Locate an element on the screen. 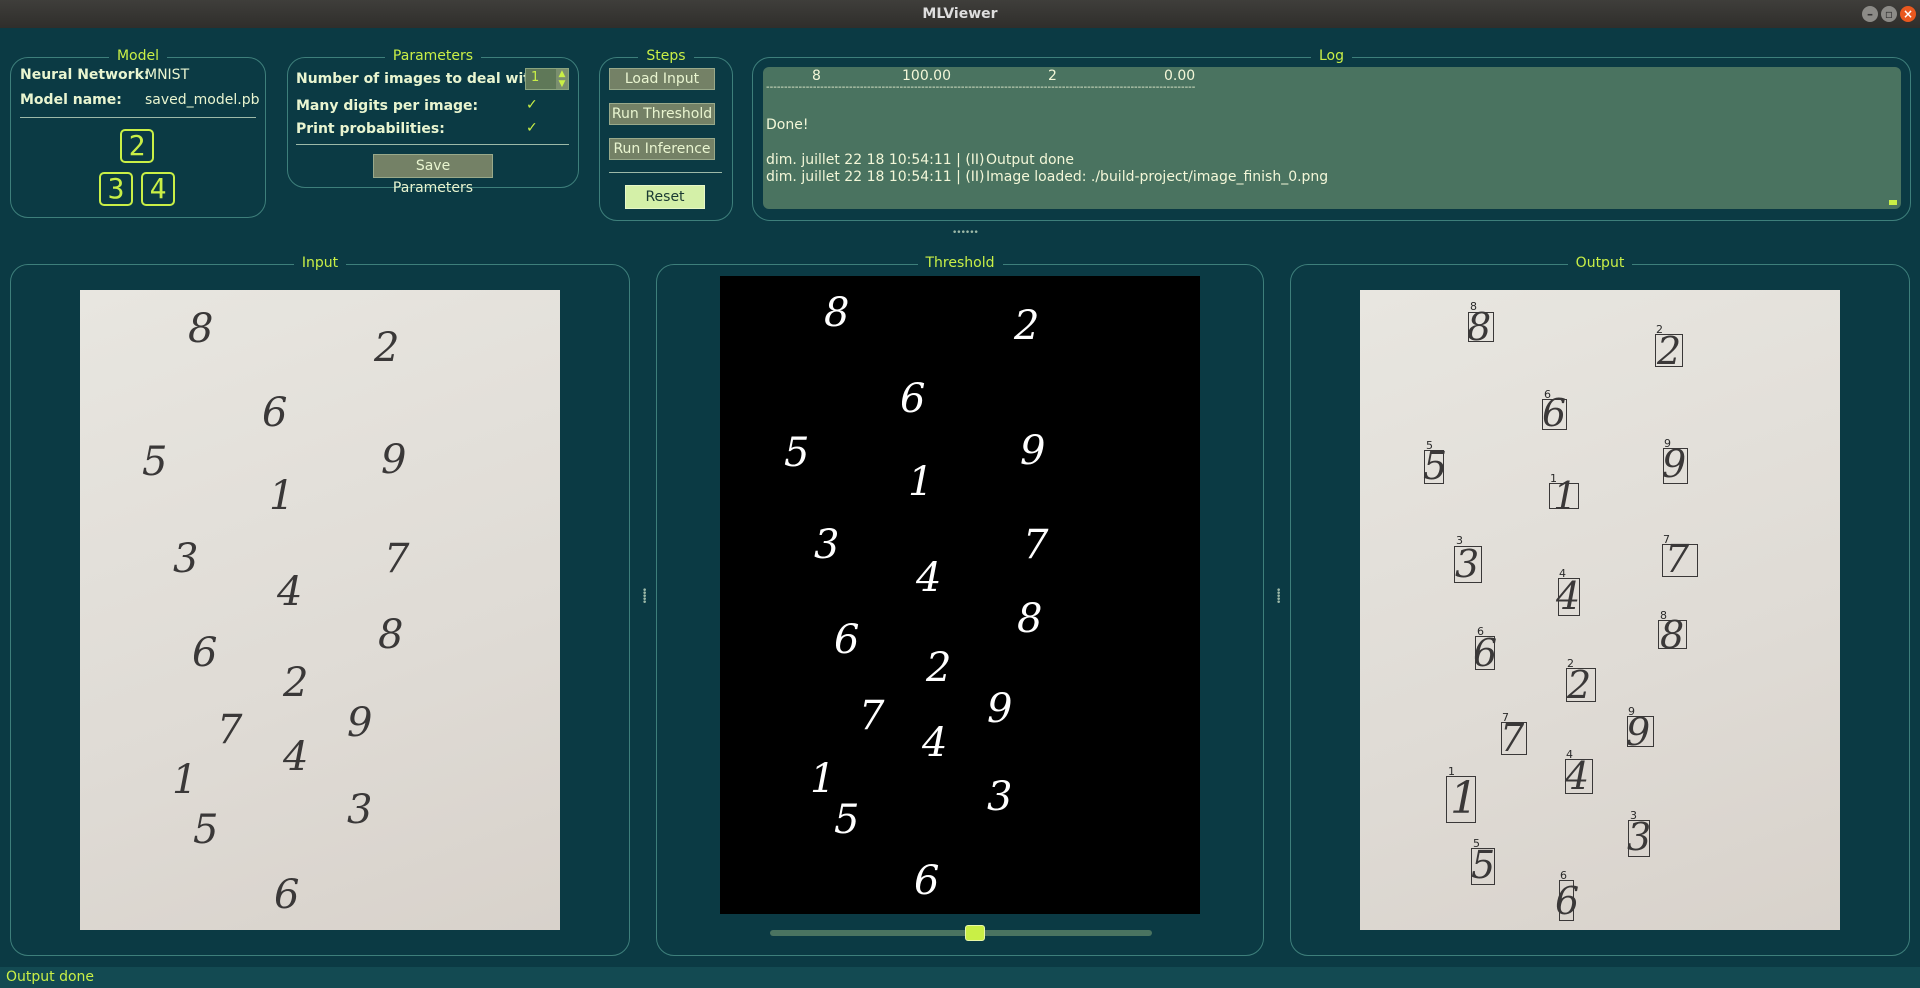  run-inference-button: Run Inference is located at coordinates (662, 149).